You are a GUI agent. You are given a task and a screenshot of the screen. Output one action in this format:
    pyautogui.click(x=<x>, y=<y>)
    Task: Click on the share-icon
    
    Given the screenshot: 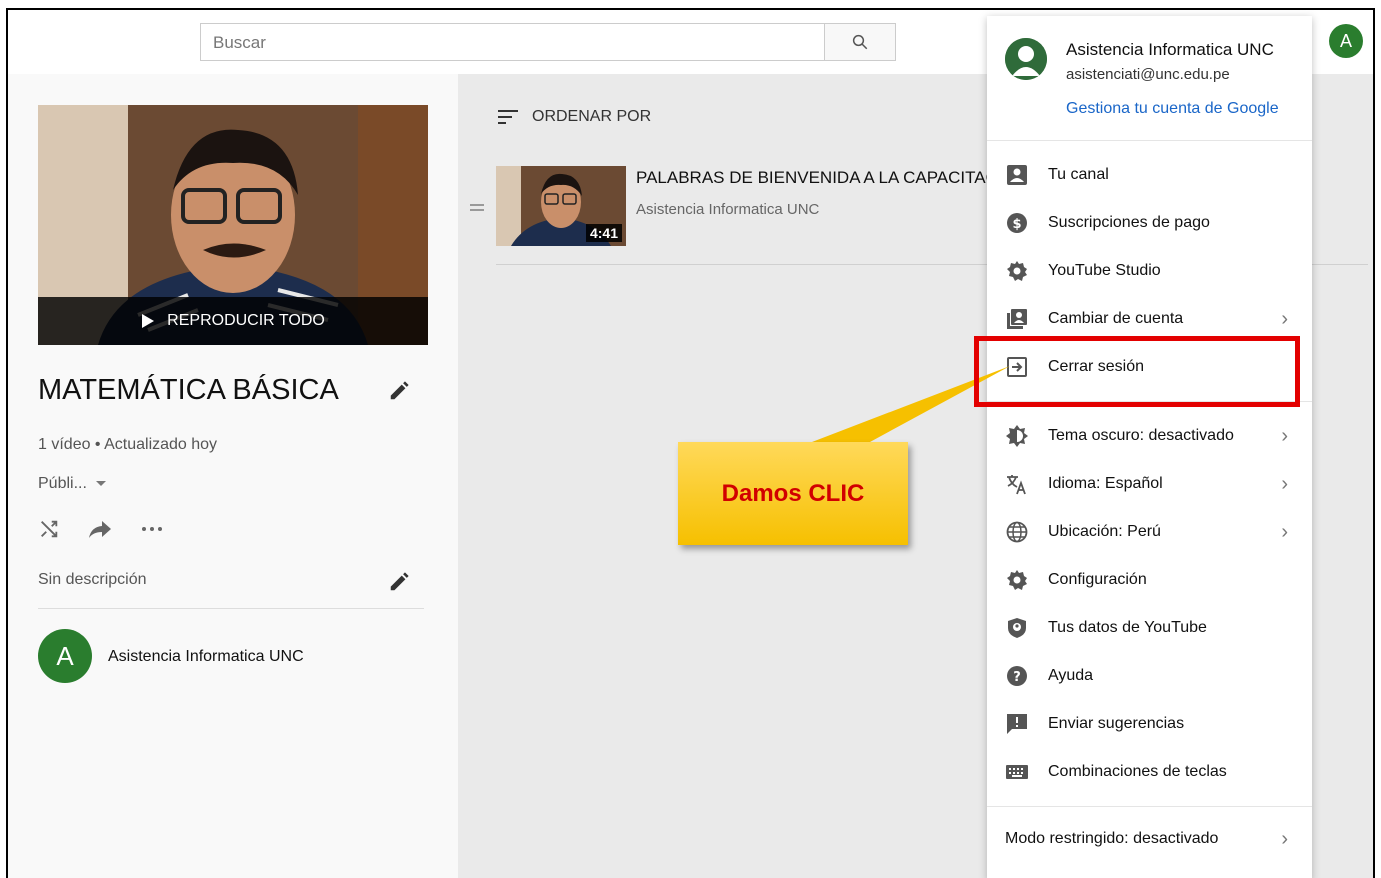 What is the action you would take?
    pyautogui.click(x=100, y=529)
    